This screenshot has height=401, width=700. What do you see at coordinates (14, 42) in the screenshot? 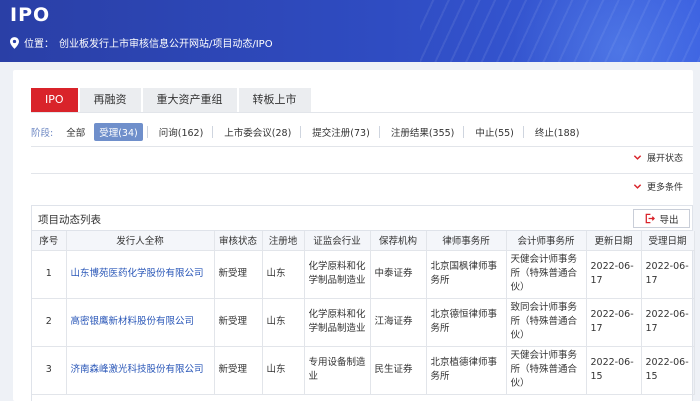
I see `map-pin-icon` at bounding box center [14, 42].